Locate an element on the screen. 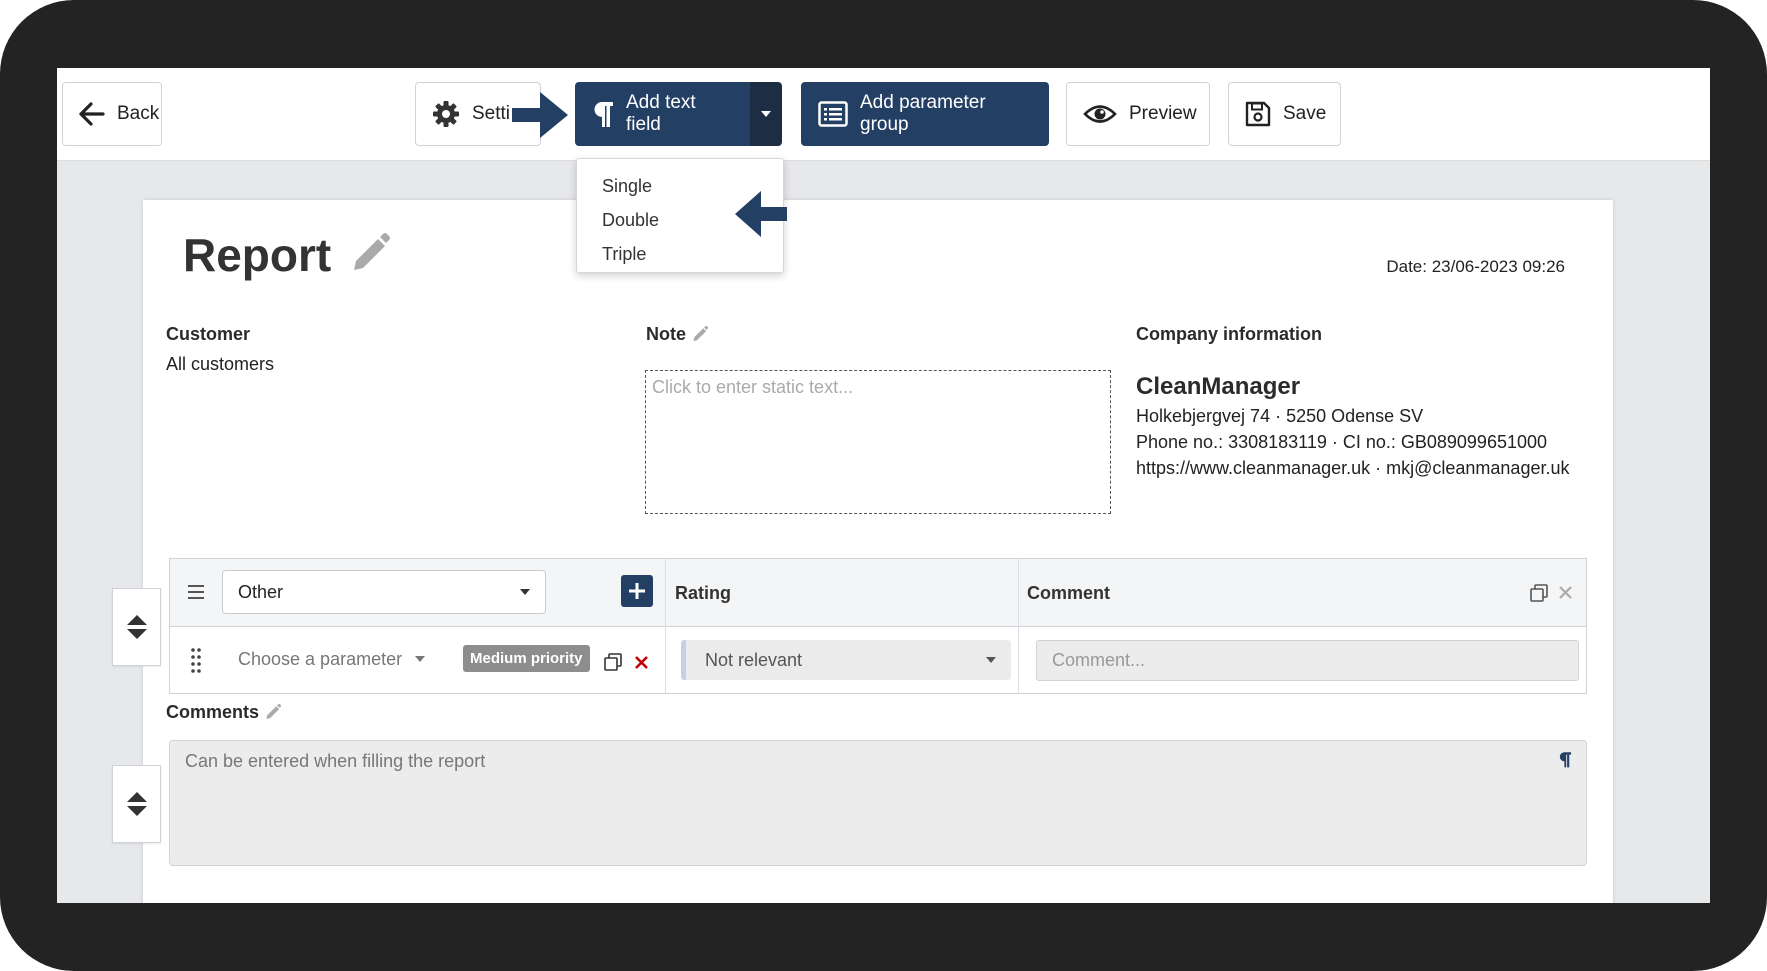  save-button: Save is located at coordinates (1284, 114).